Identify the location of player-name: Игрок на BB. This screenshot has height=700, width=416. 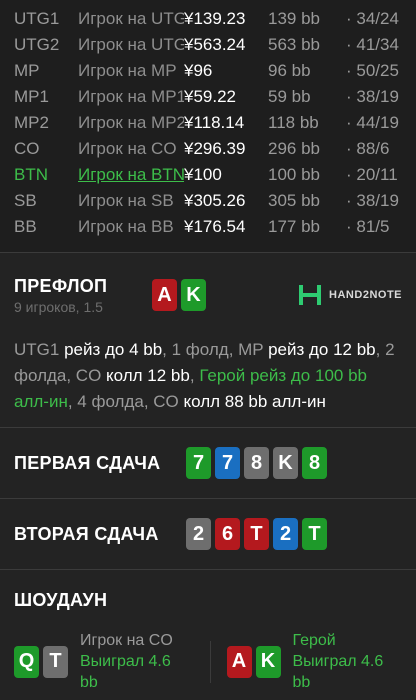
(131, 227).